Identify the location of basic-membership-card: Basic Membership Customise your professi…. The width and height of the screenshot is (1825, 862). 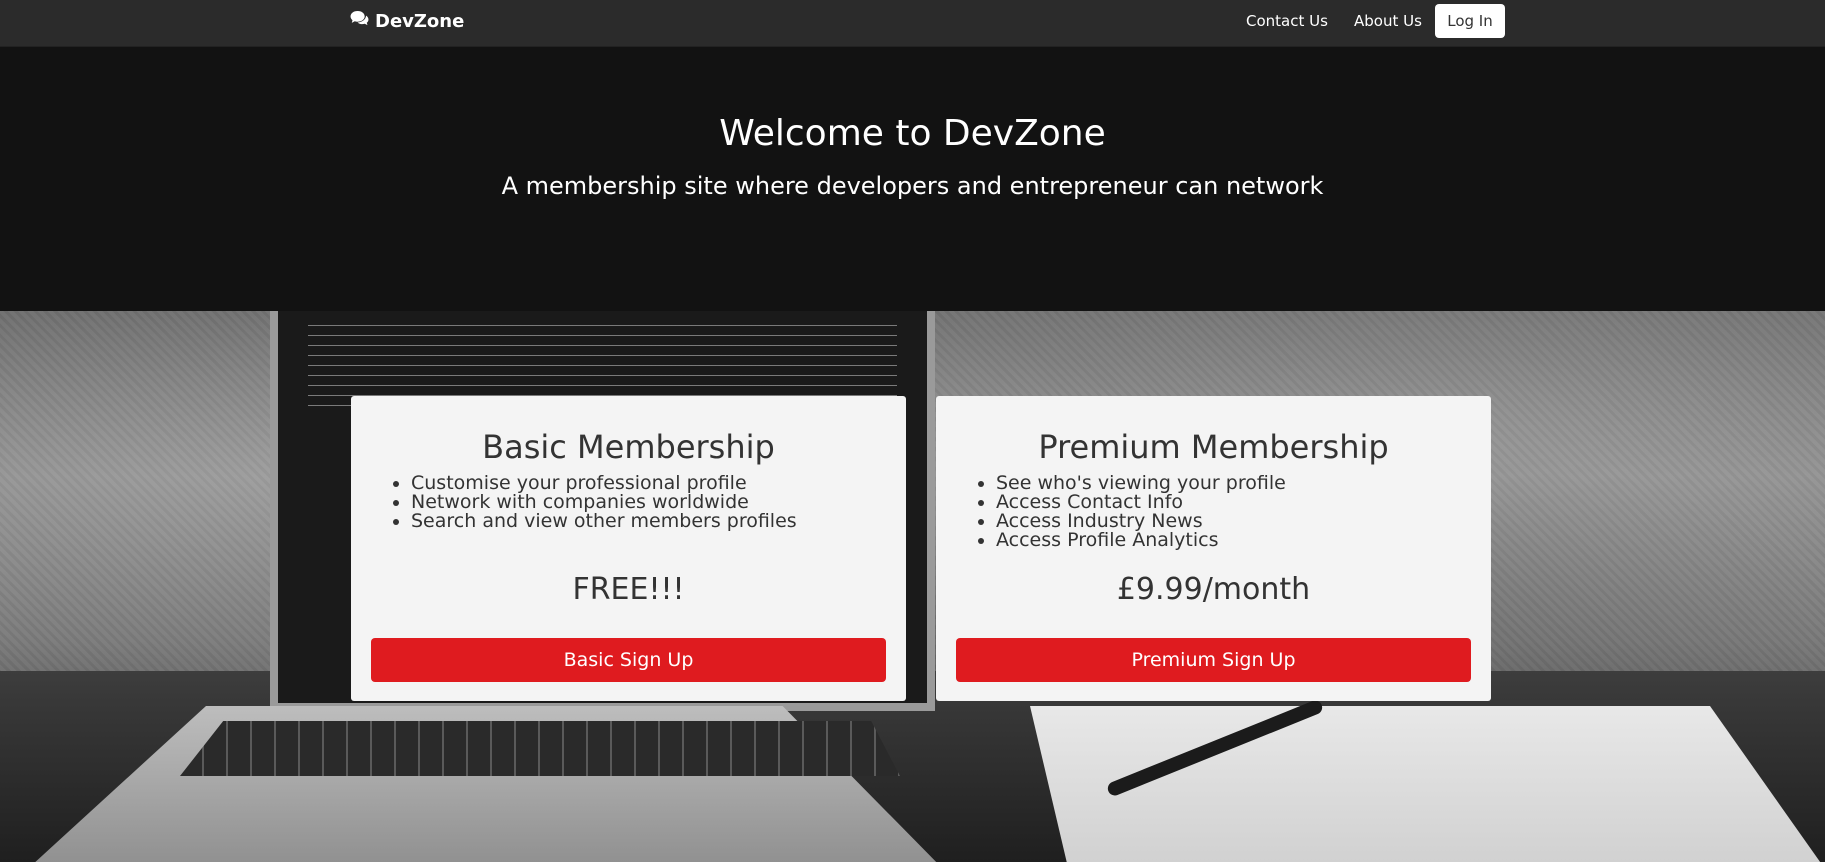
(628, 548).